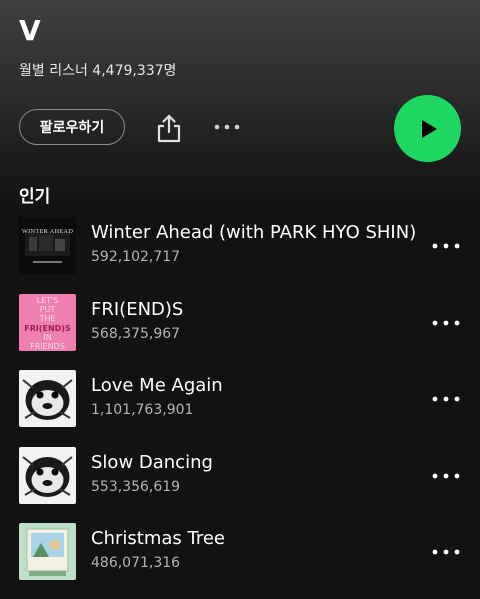  I want to click on track-title: FRI(END)S, so click(137, 309).